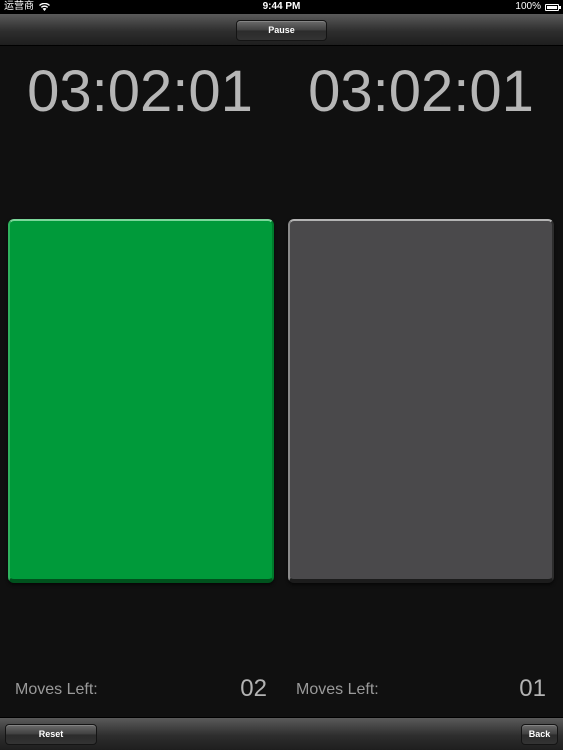 Image resolution: width=563 pixels, height=750 pixels. I want to click on status-bar: 运营商 9:44 PM 100%, so click(281, 7).